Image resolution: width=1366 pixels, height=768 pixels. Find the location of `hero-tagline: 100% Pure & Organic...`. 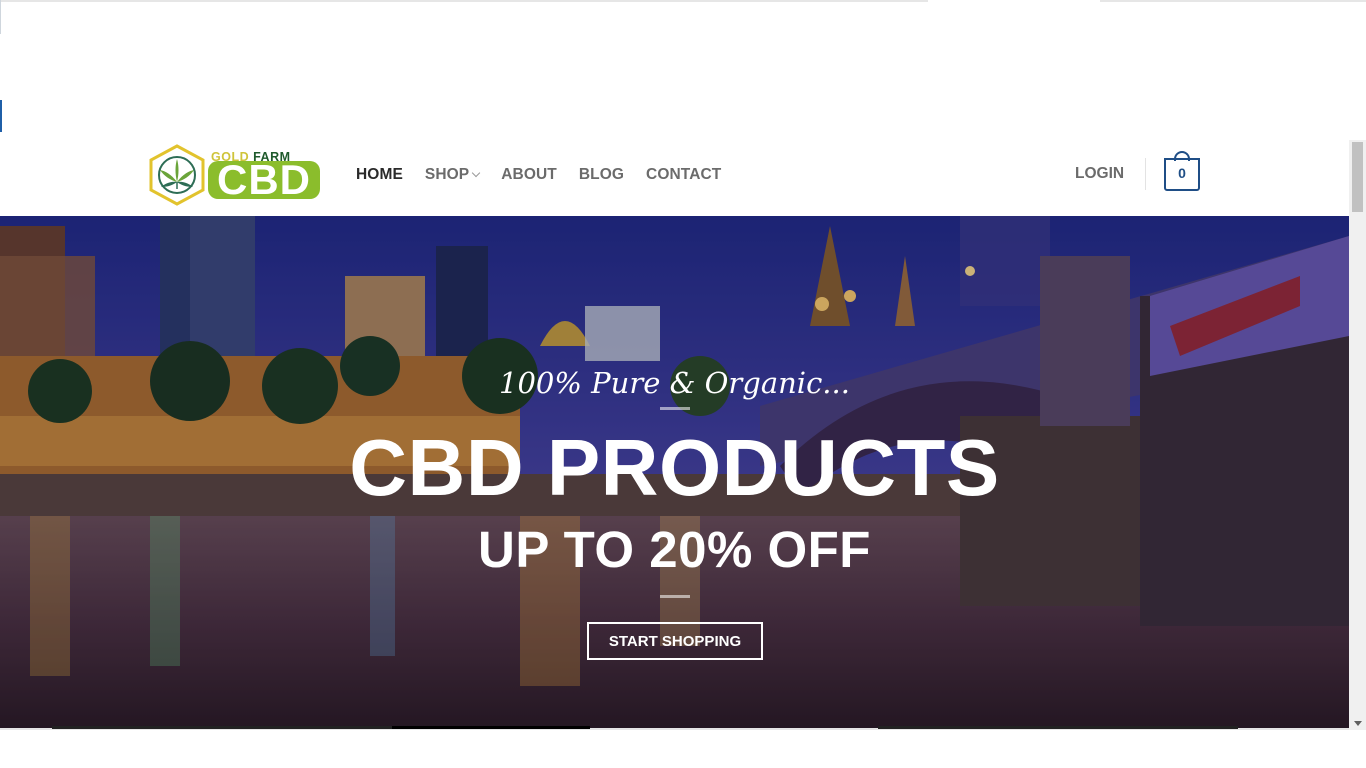

hero-tagline: 100% Pure & Organic... is located at coordinates (674, 383).